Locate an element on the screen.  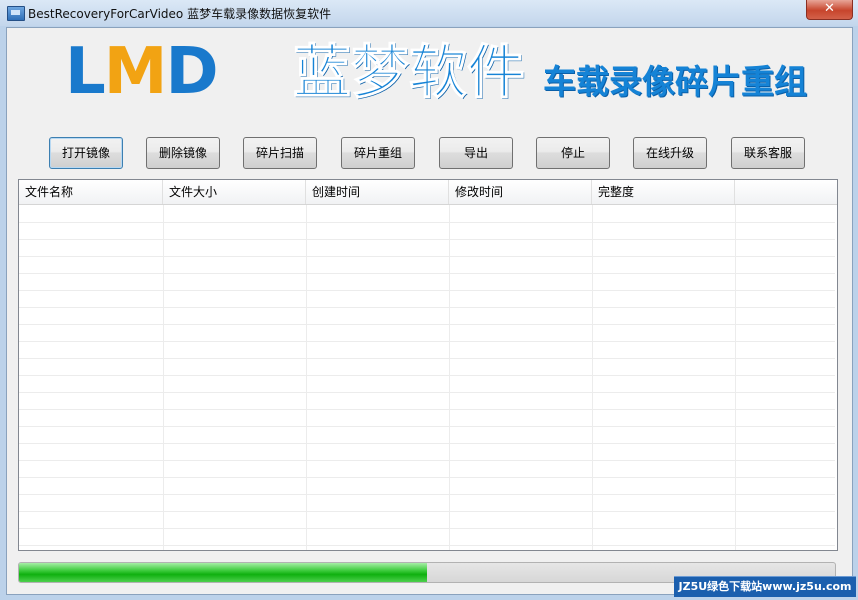
lmd-logo: LMD is located at coordinates (142, 72).